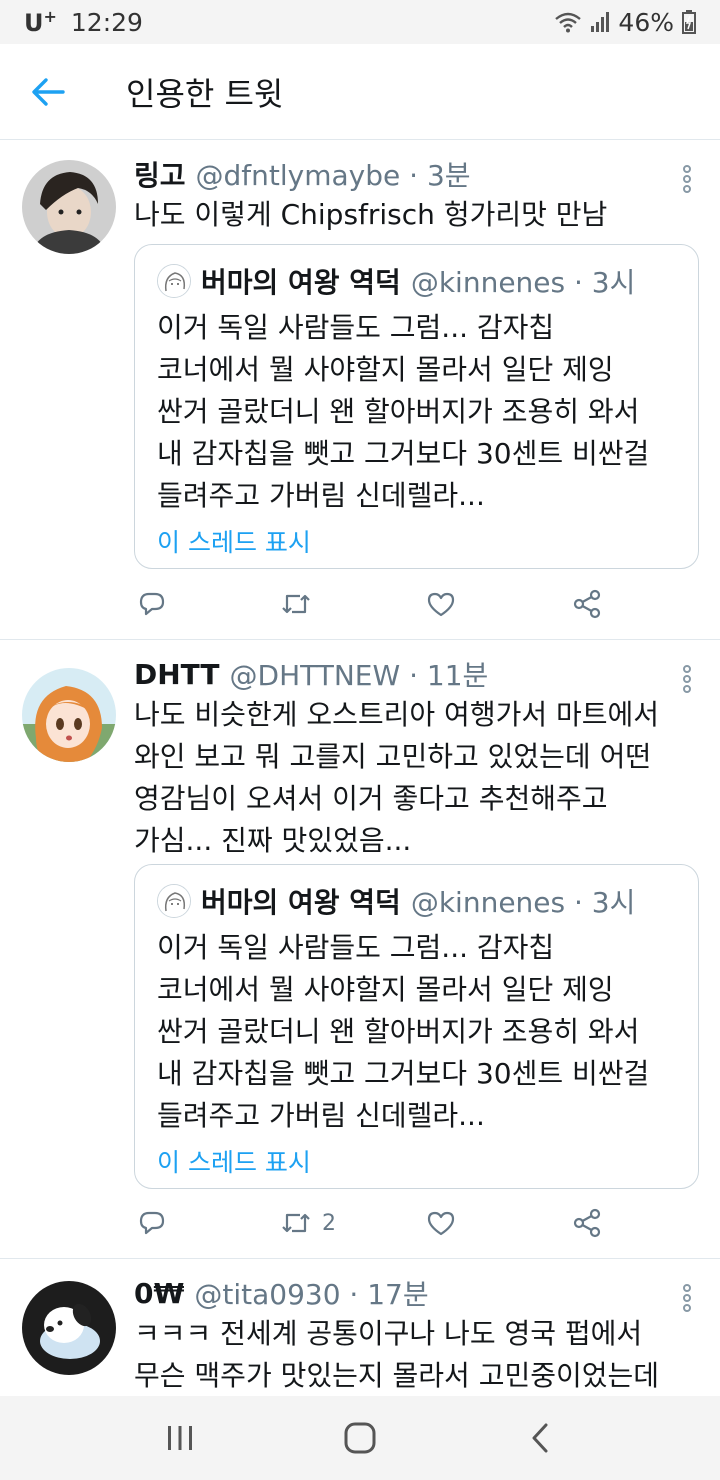 Image resolution: width=720 pixels, height=1480 pixels. What do you see at coordinates (369, 604) in the screenshot?
I see `tweet-actions` at bounding box center [369, 604].